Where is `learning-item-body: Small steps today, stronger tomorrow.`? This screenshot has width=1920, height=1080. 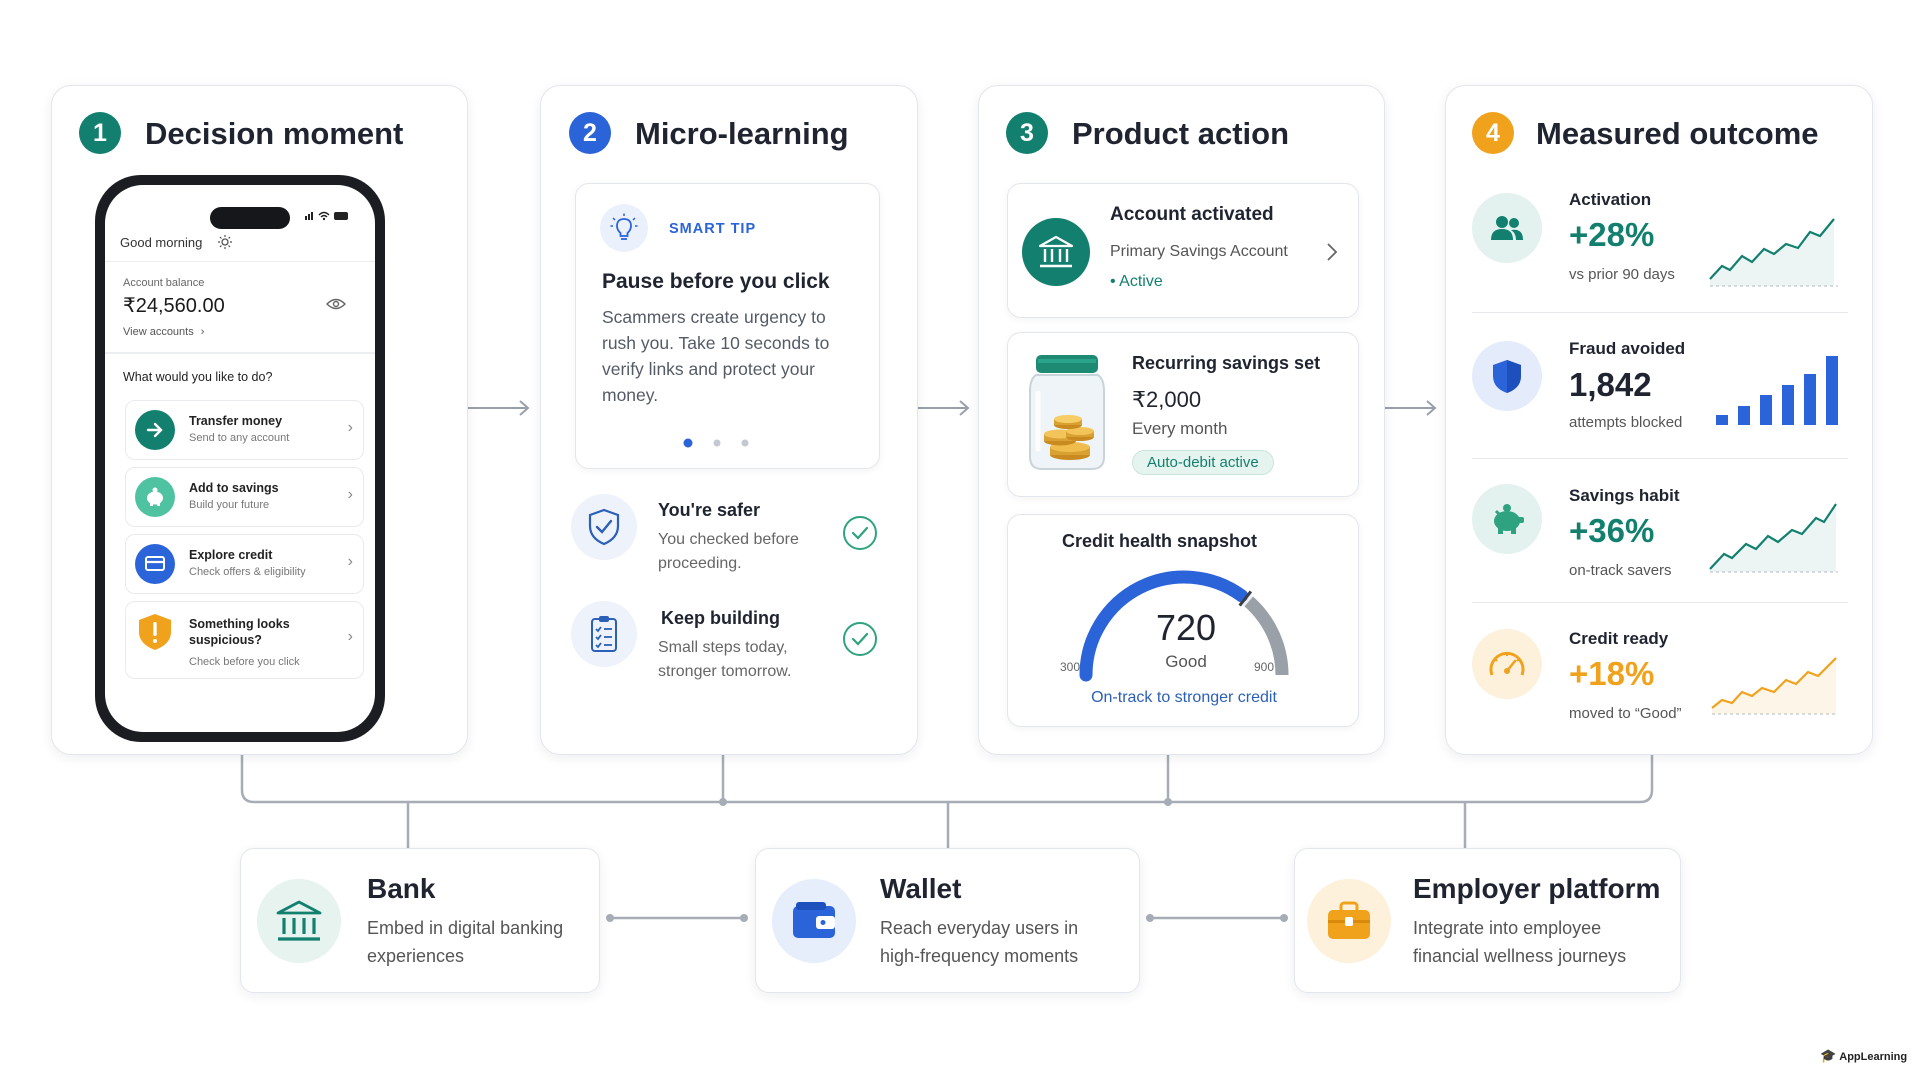
learning-item-body: Small steps today, stronger tomorrow. is located at coordinates (725, 659).